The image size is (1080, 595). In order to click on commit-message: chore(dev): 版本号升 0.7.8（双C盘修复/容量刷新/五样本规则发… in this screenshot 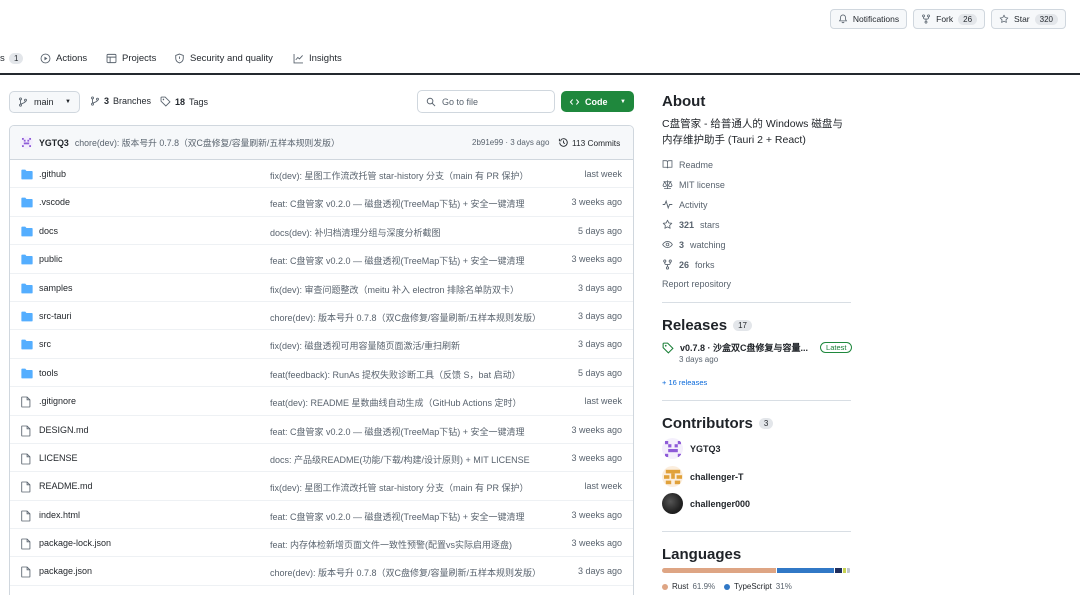, I will do `click(207, 142)`.